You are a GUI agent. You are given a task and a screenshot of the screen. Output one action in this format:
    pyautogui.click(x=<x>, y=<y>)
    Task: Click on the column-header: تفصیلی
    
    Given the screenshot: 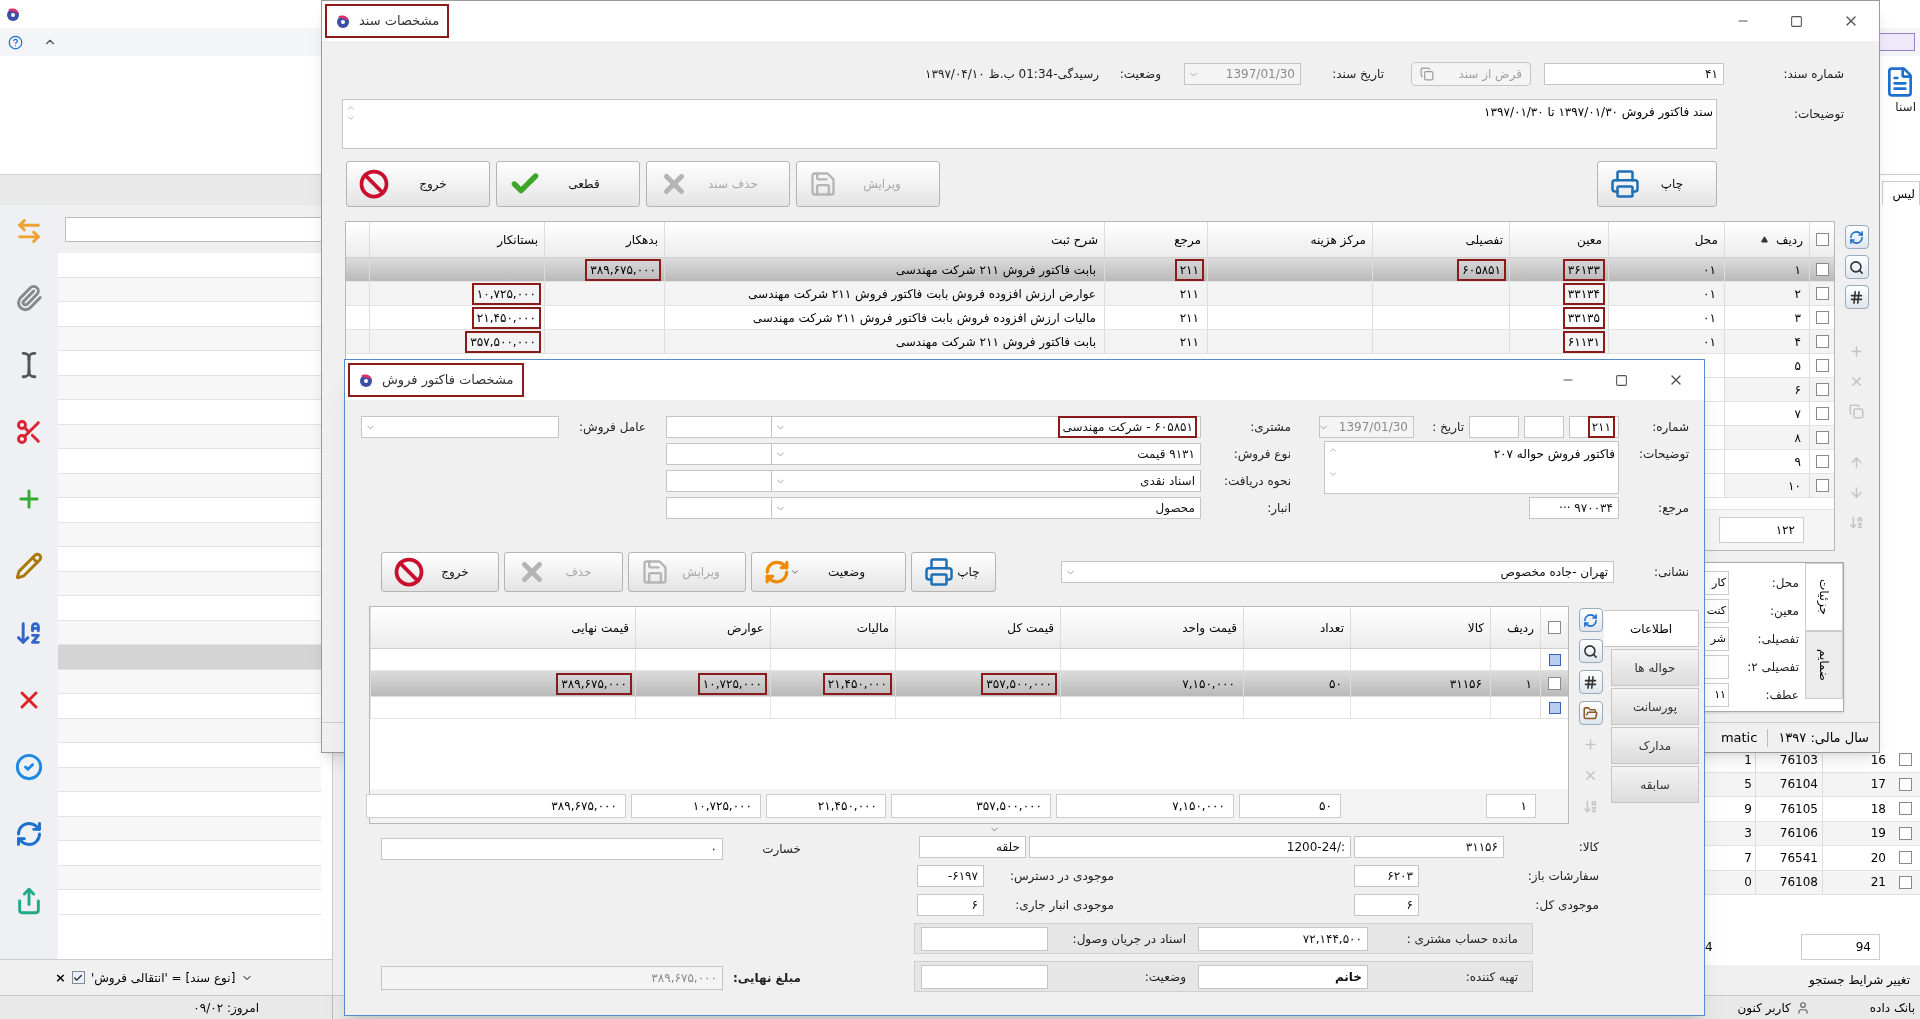 What is the action you would take?
    pyautogui.click(x=1484, y=239)
    